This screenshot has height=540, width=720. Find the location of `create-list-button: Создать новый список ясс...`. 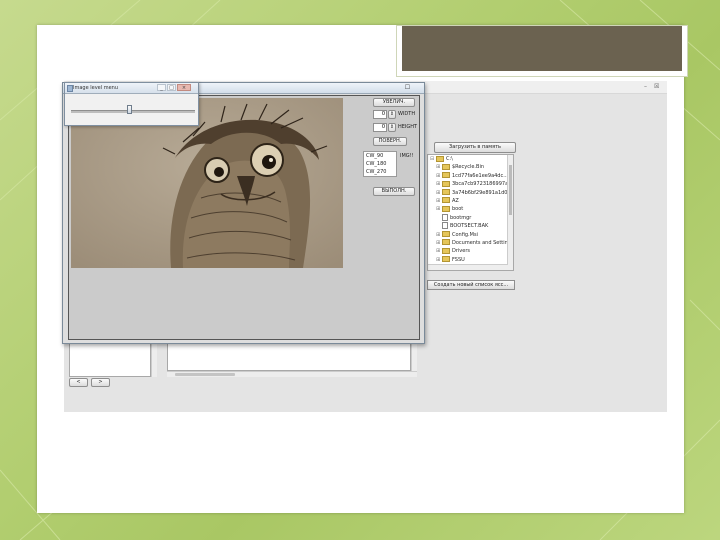

create-list-button: Создать новый список ясс... is located at coordinates (471, 285).